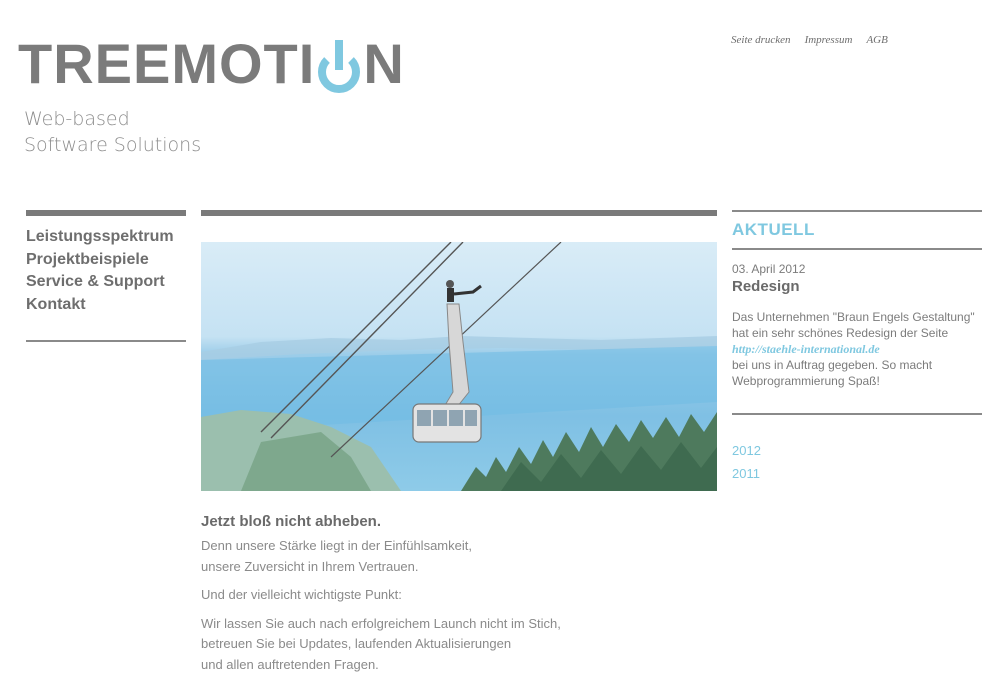  What do you see at coordinates (106, 341) in the screenshot?
I see `nav-bottom-divider` at bounding box center [106, 341].